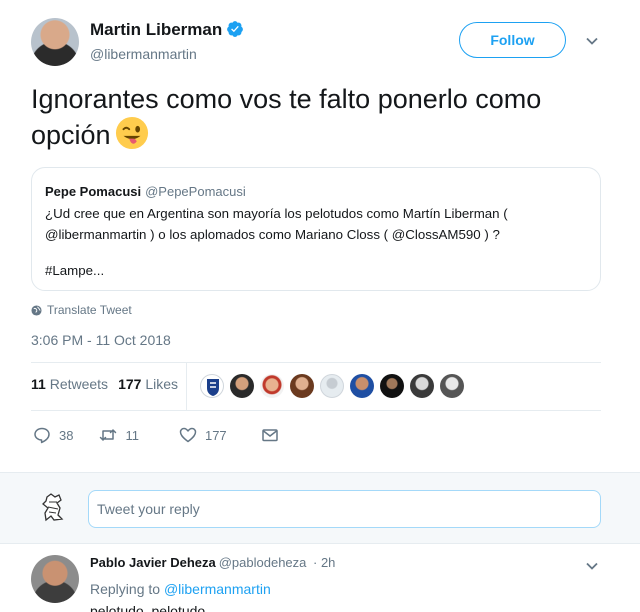  What do you see at coordinates (130, 384) in the screenshot?
I see `likes-count: 177` at bounding box center [130, 384].